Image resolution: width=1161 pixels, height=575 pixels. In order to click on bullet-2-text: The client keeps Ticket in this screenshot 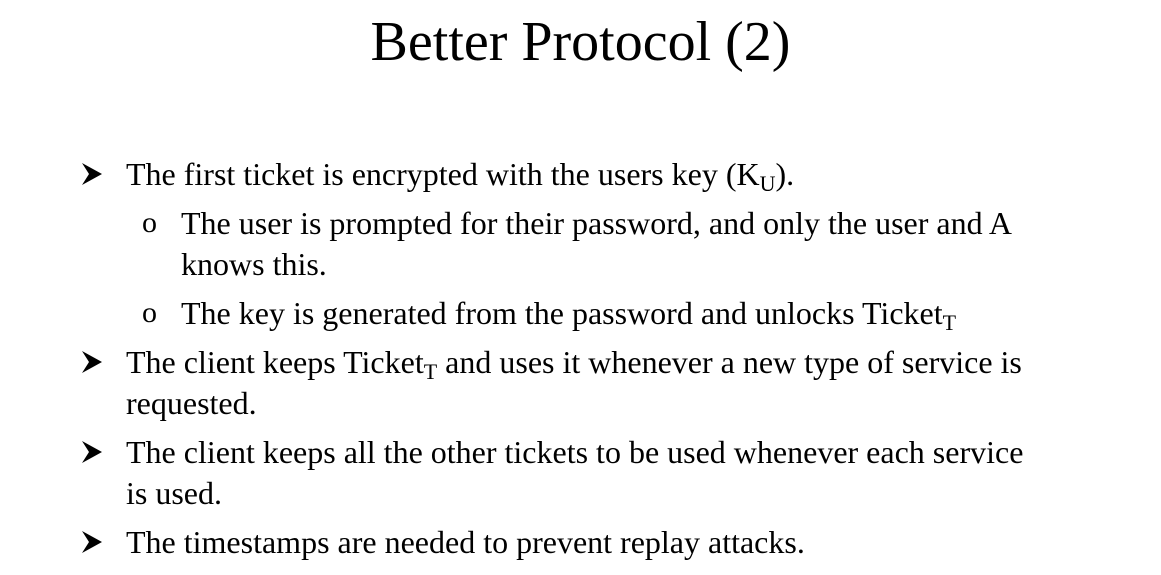, I will do `click(275, 362)`.